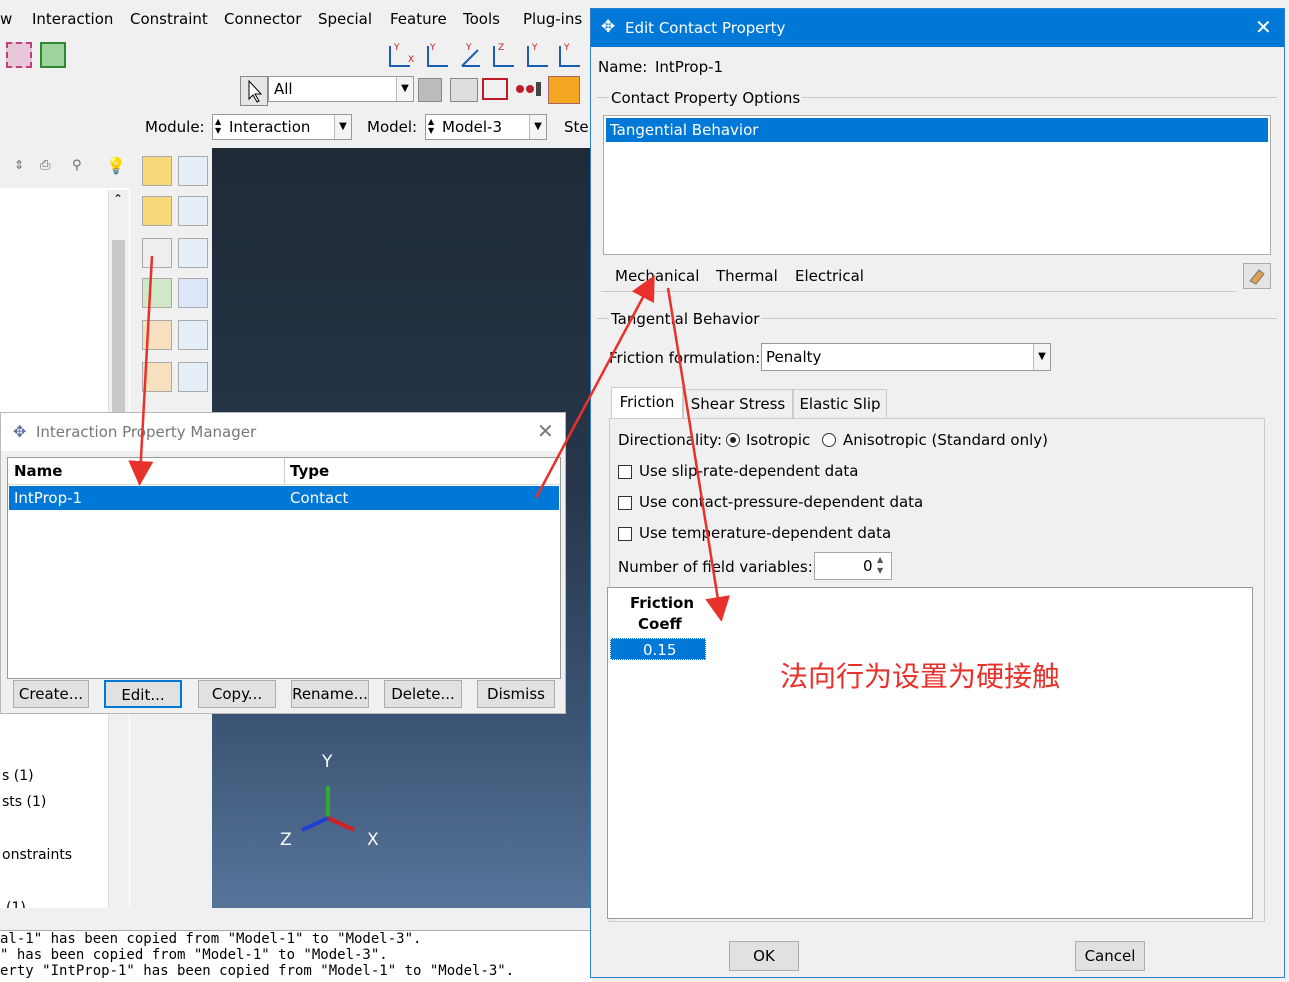 This screenshot has height=982, width=1289. Describe the element at coordinates (193, 293) in the screenshot. I see `tie-icon` at that location.